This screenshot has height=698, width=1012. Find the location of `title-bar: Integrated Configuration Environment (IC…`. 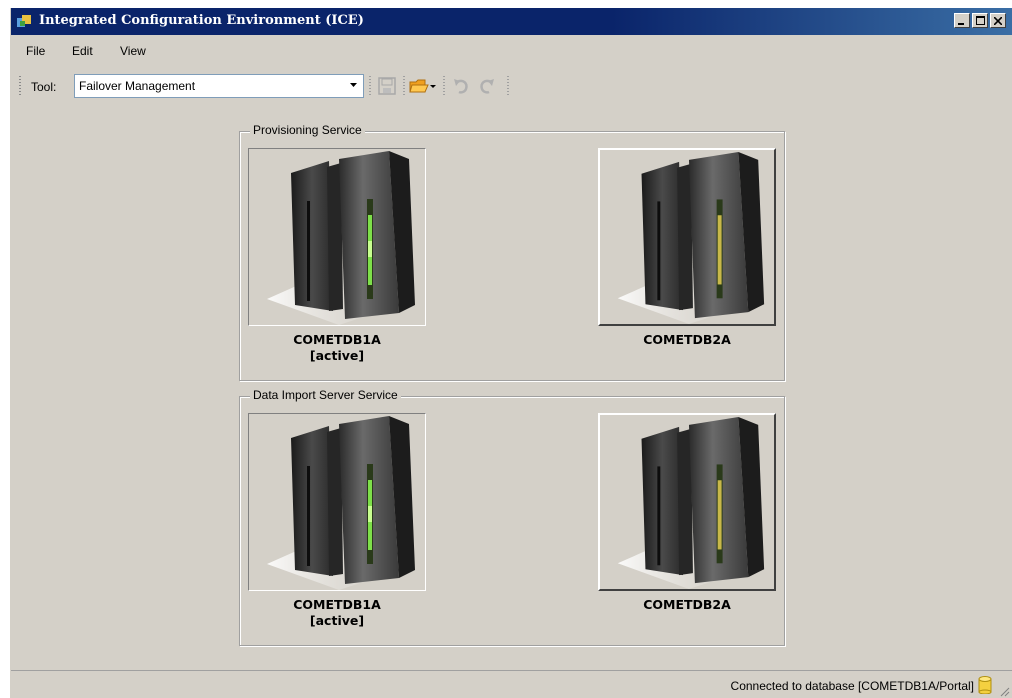

title-bar: Integrated Configuration Environment (IC… is located at coordinates (511, 21).